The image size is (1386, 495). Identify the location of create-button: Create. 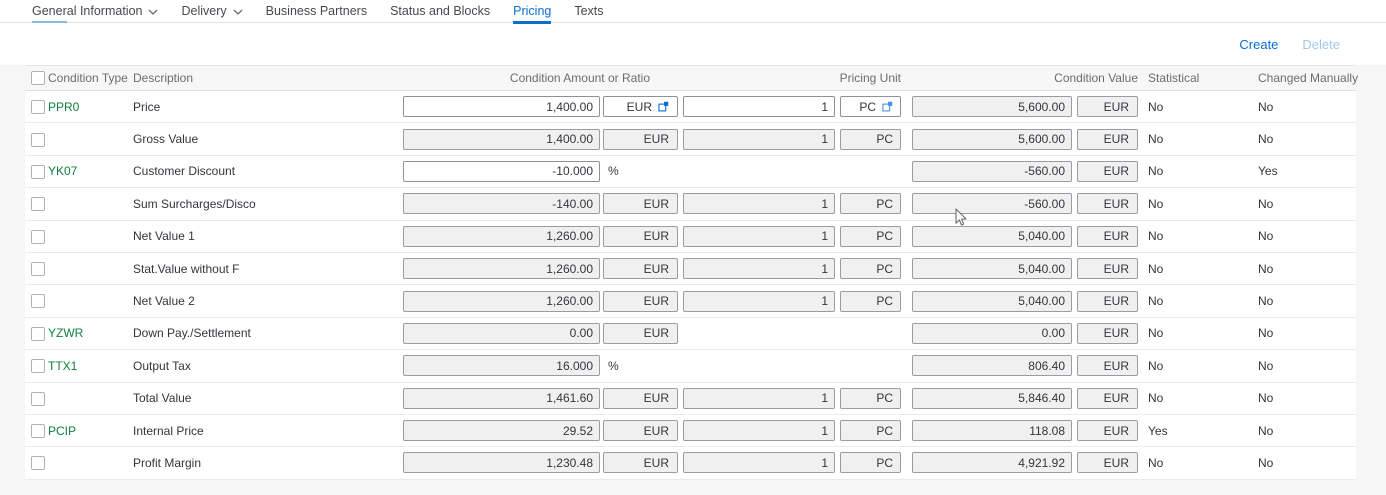
(1258, 44).